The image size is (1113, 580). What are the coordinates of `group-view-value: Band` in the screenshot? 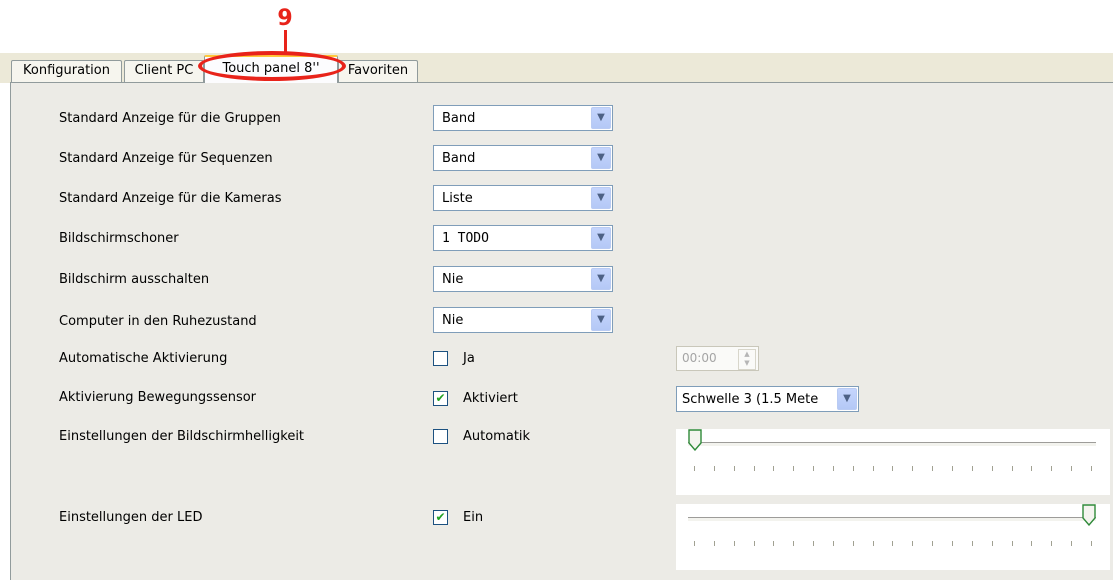 It's located at (459, 118).